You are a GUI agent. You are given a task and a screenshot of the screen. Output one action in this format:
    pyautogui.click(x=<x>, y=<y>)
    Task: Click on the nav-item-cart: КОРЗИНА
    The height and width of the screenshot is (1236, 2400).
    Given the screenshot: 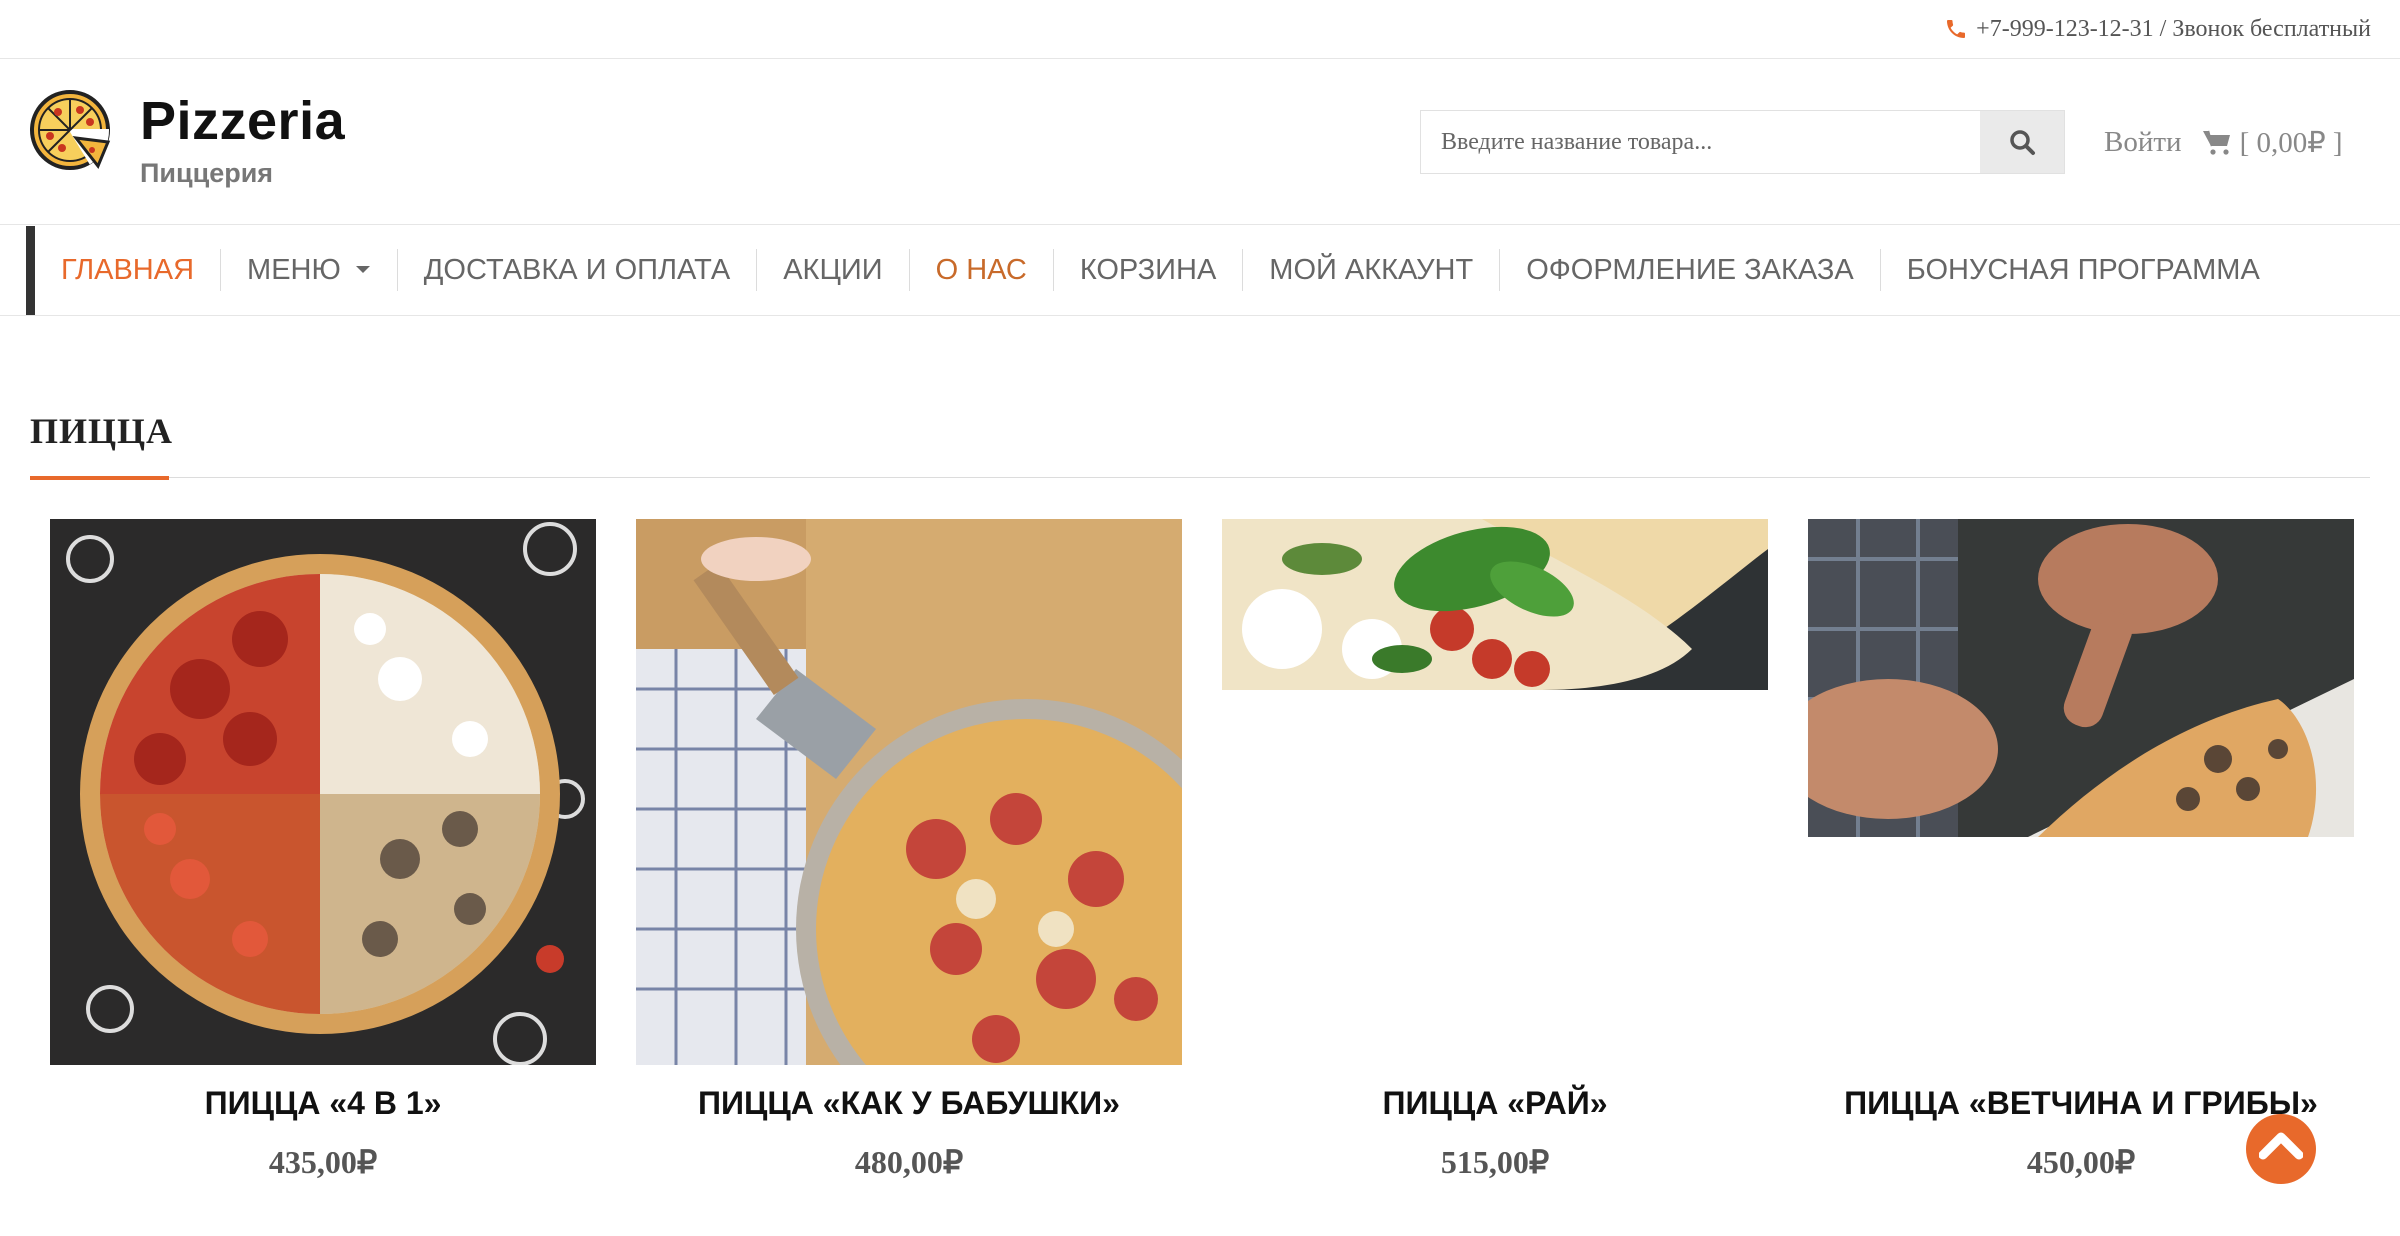 What is the action you would take?
    pyautogui.click(x=1147, y=270)
    